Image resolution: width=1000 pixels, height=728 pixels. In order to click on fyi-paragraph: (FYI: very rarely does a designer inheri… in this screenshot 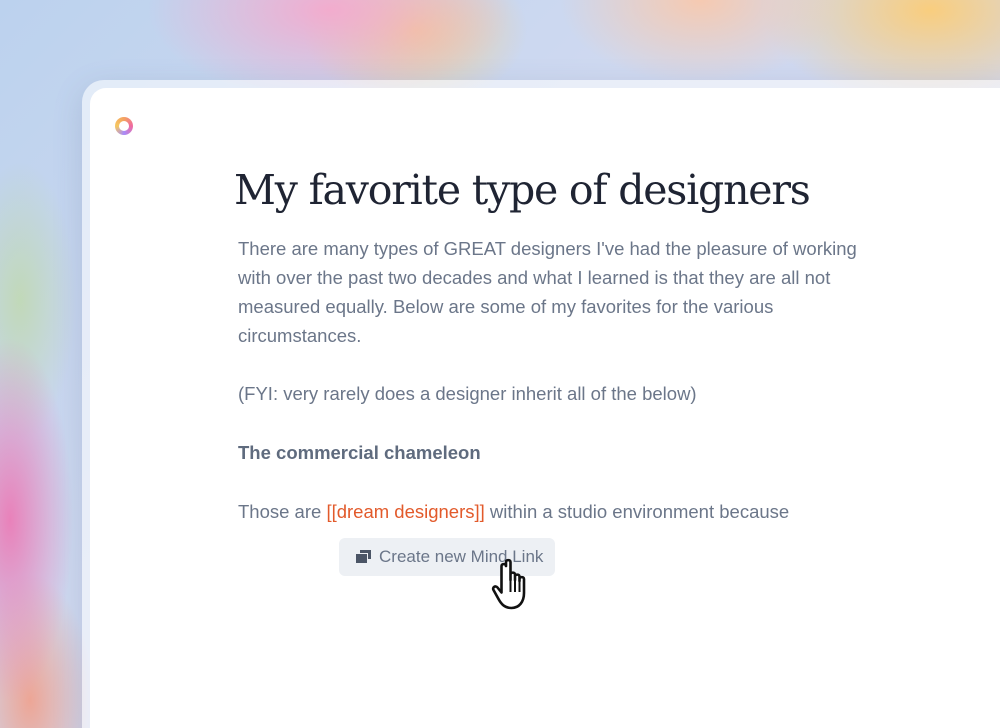, I will do `click(548, 393)`.